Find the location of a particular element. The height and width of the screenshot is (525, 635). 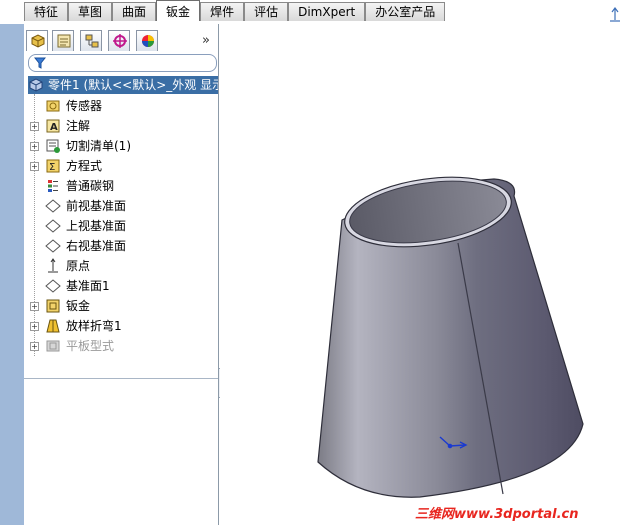

configurationmanager-icon is located at coordinates (92, 41).